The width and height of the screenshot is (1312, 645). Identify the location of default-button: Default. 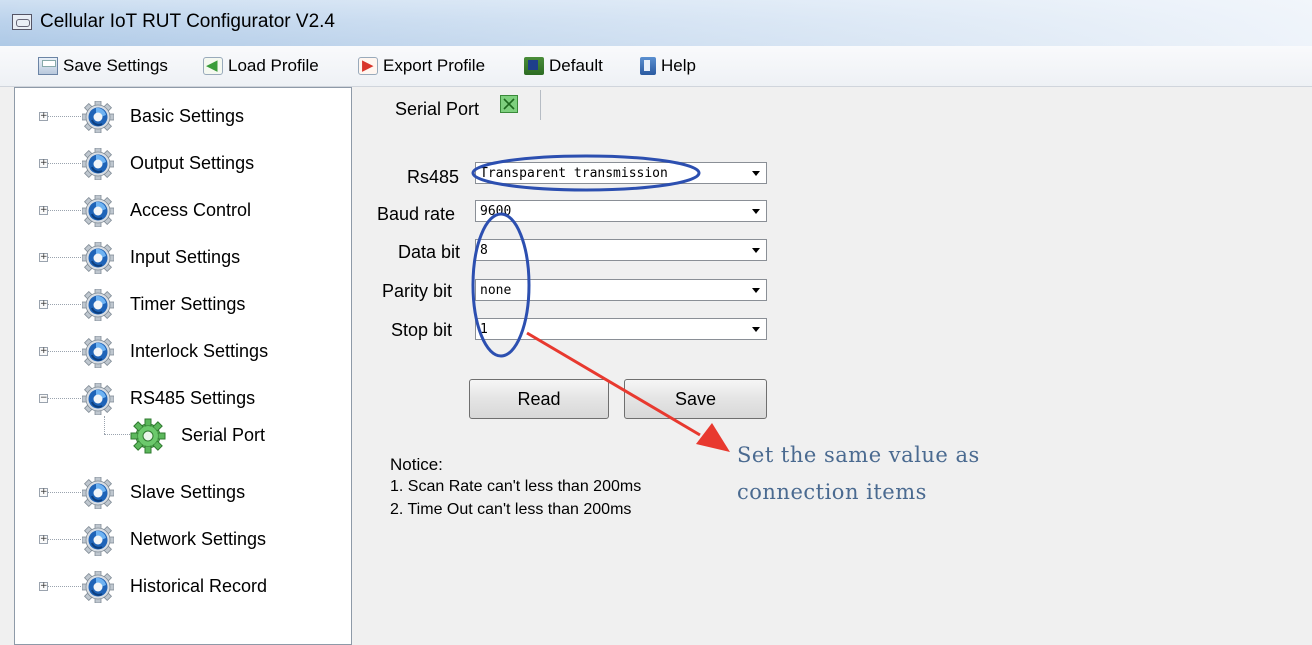
(563, 66).